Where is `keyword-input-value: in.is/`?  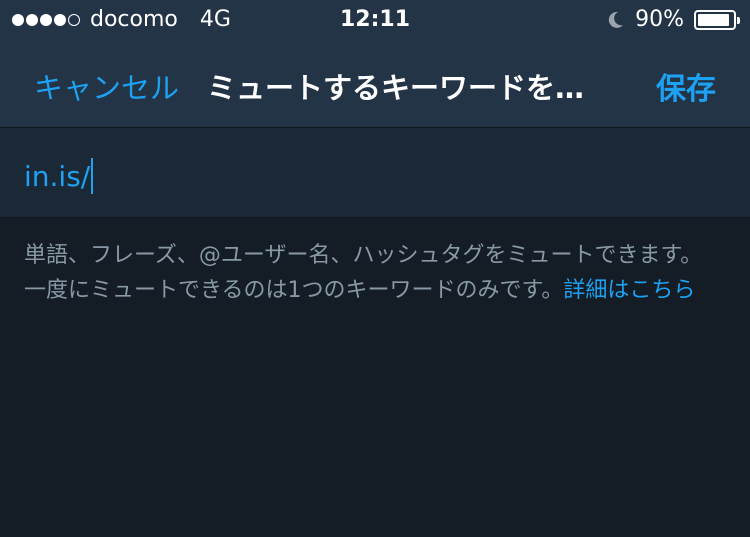 keyword-input-value: in.is/ is located at coordinates (57, 176).